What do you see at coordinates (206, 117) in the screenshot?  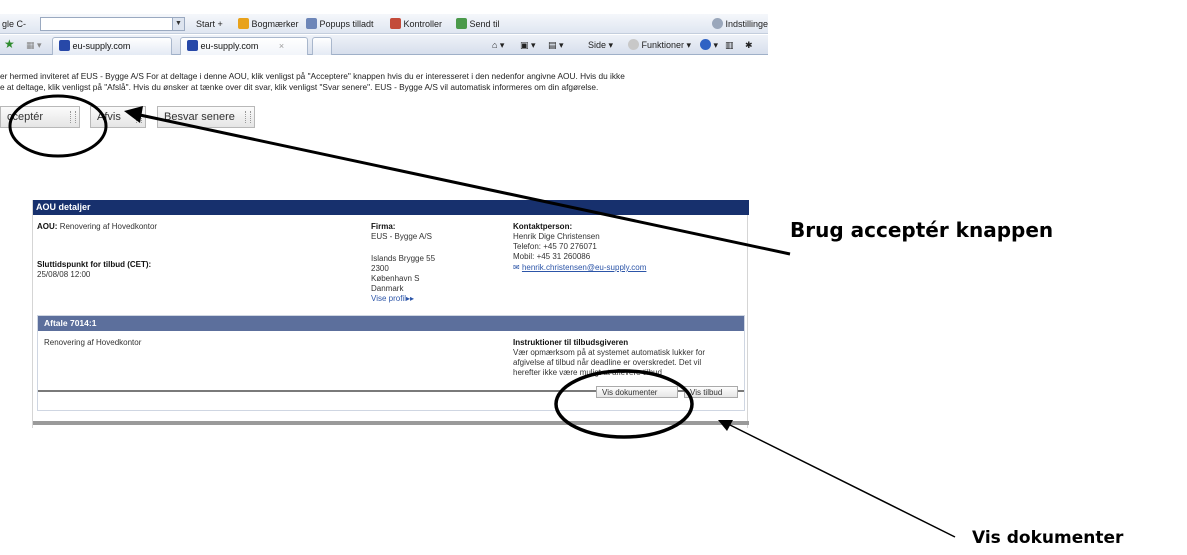 I see `answer-later-button: Besvar senere` at bounding box center [206, 117].